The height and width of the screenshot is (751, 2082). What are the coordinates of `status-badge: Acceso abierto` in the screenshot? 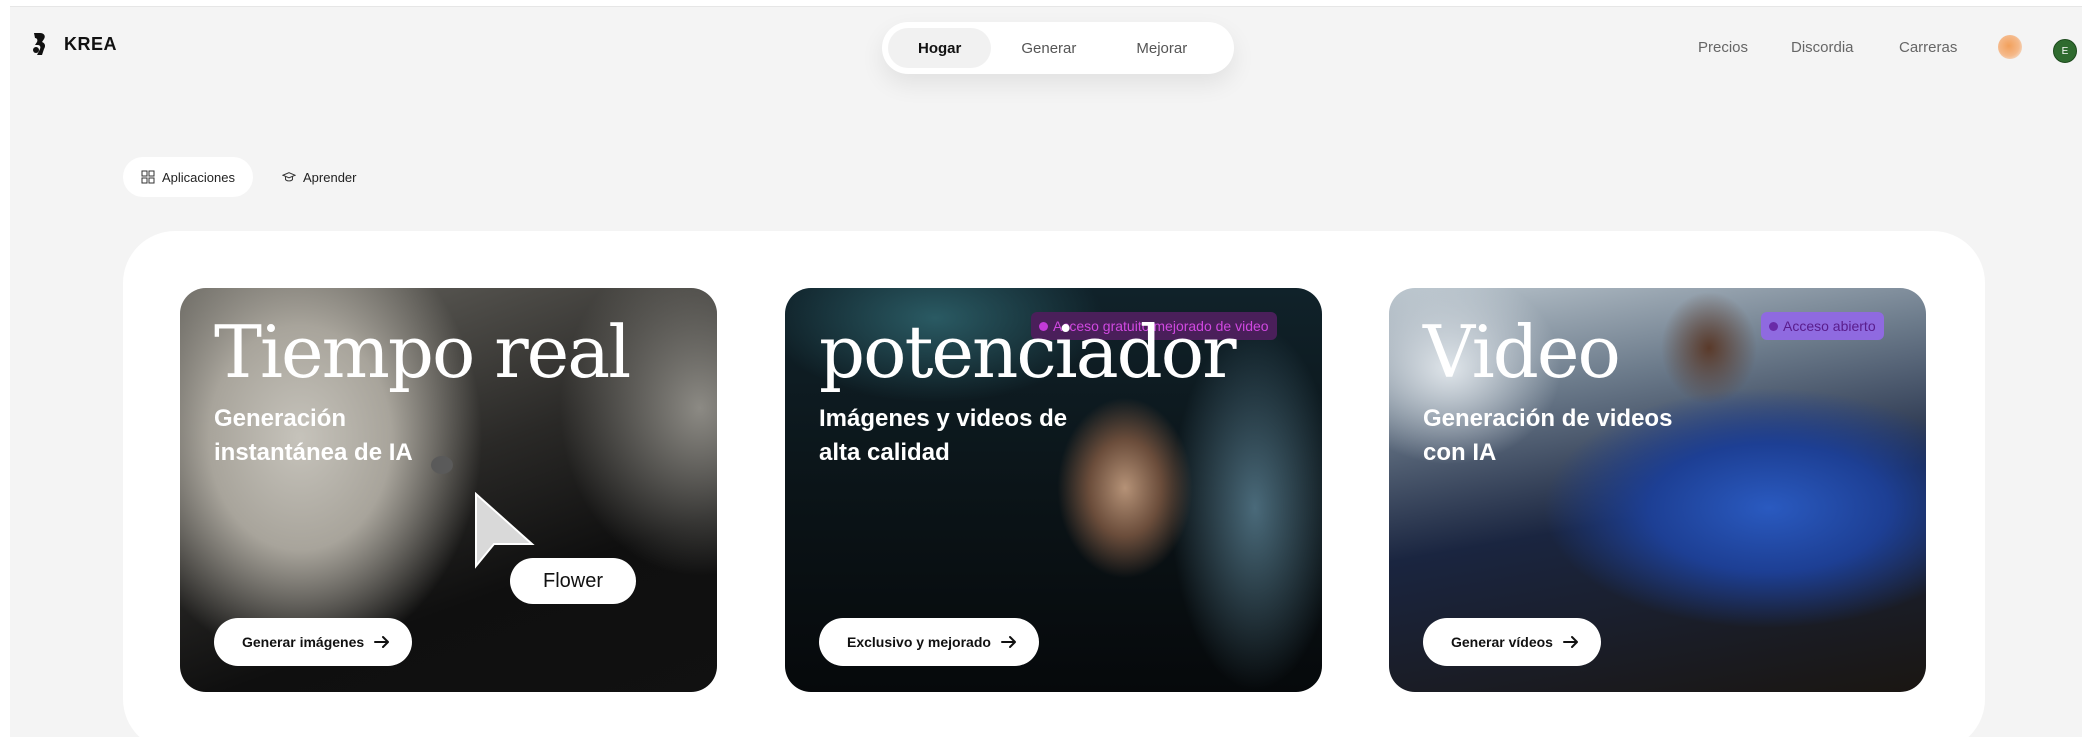 It's located at (1822, 326).